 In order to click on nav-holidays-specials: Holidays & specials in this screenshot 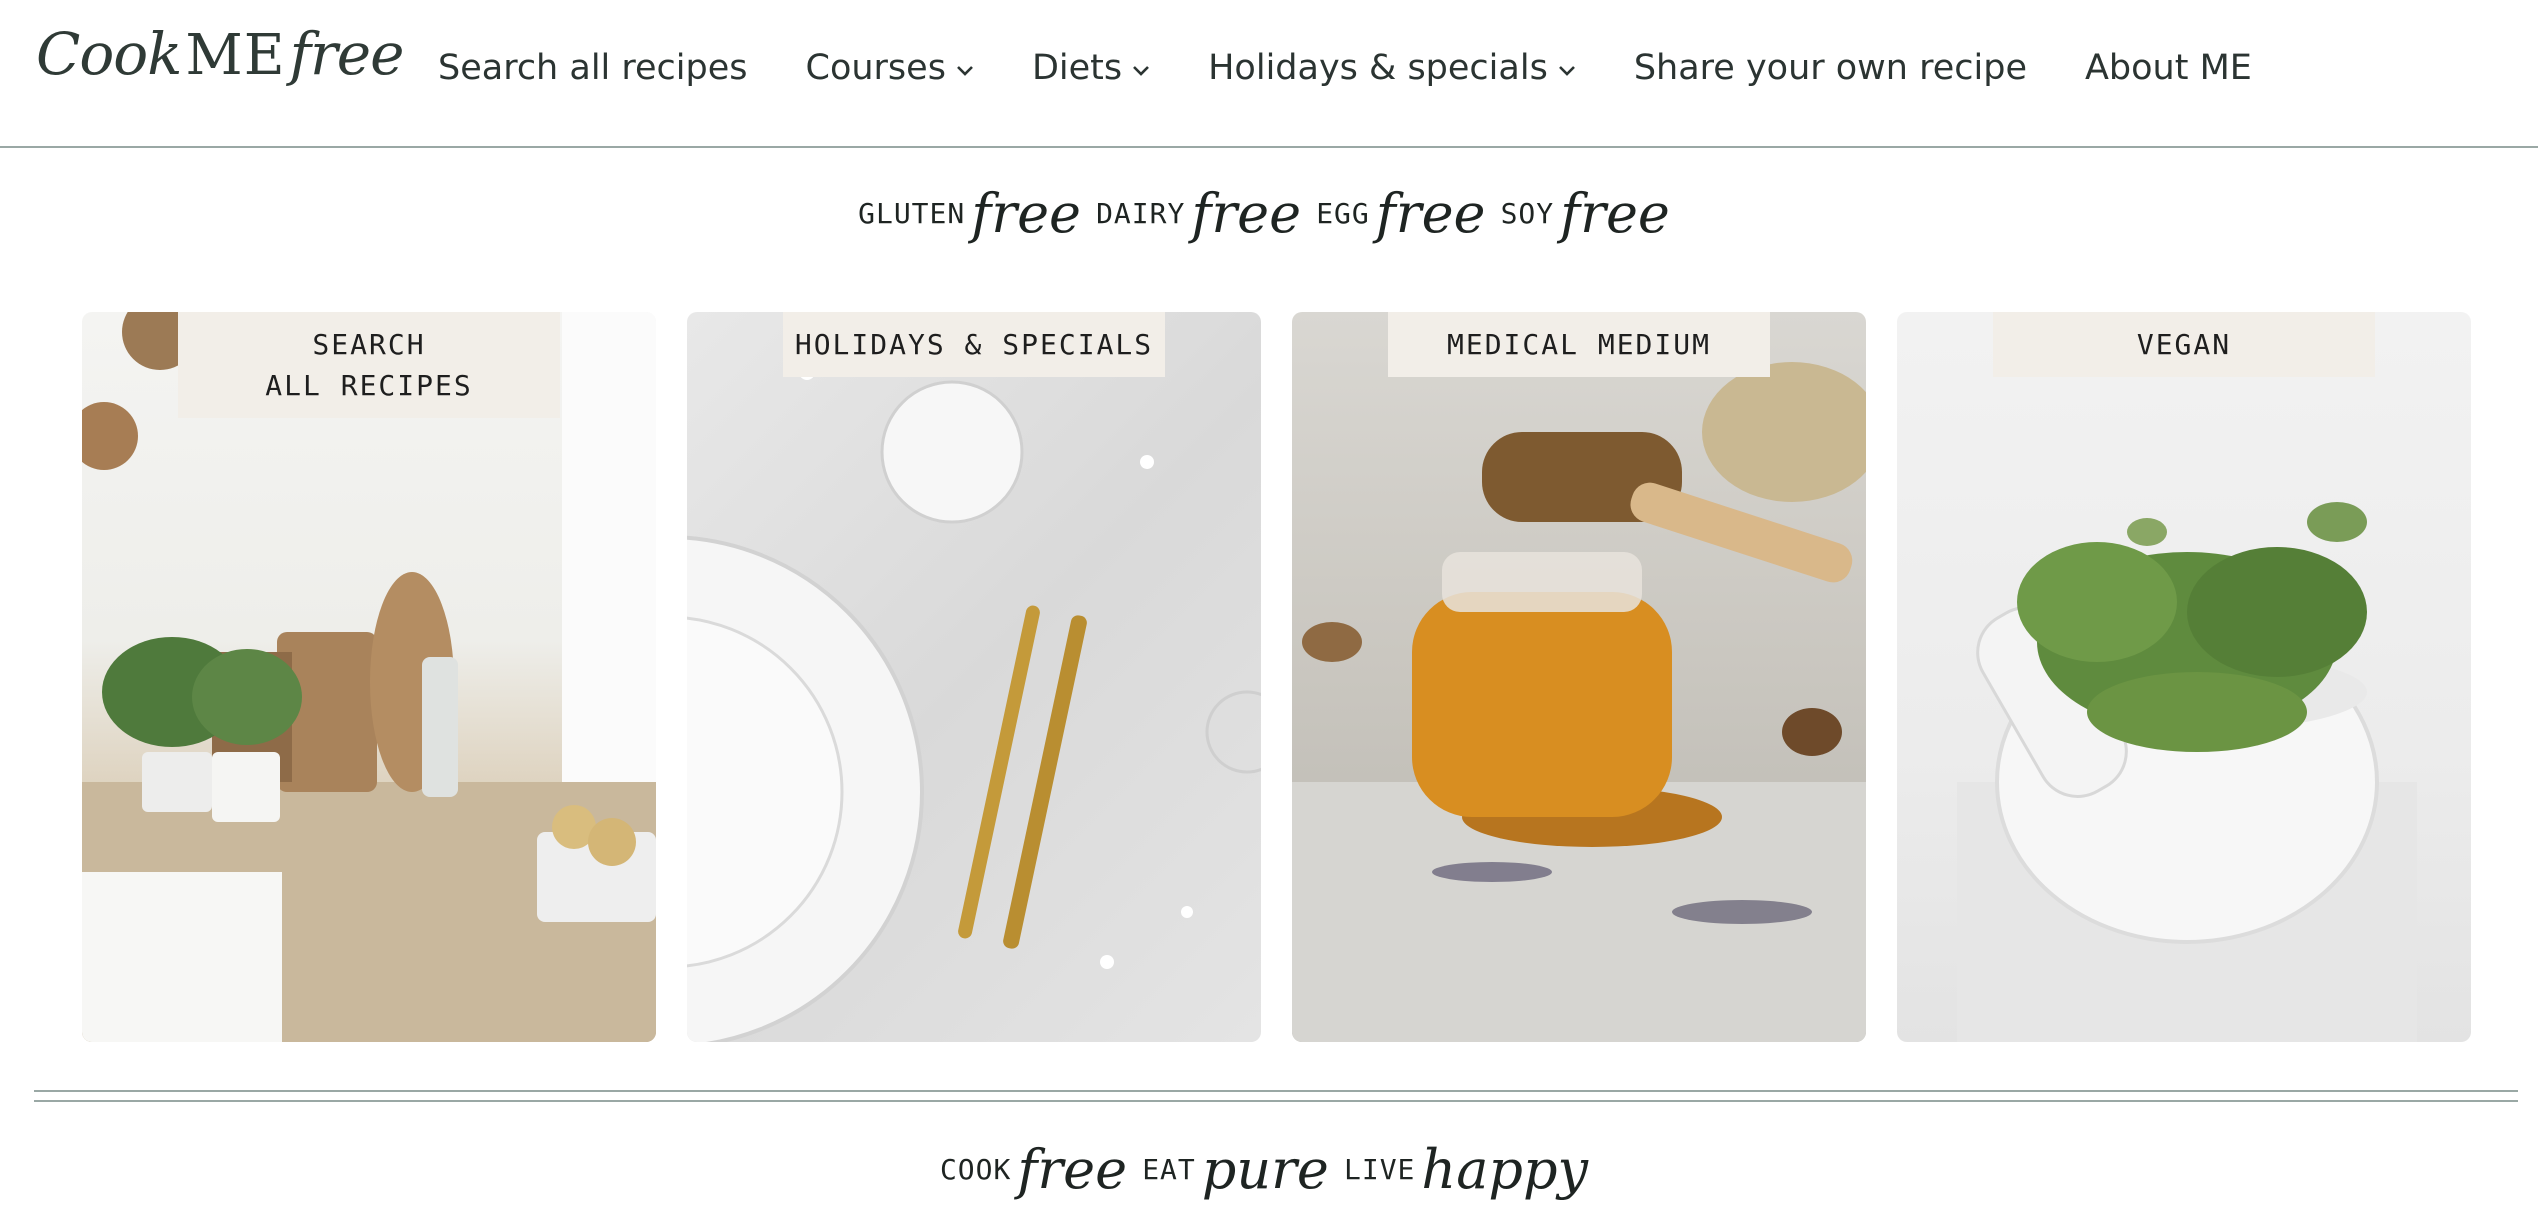, I will do `click(1392, 68)`.